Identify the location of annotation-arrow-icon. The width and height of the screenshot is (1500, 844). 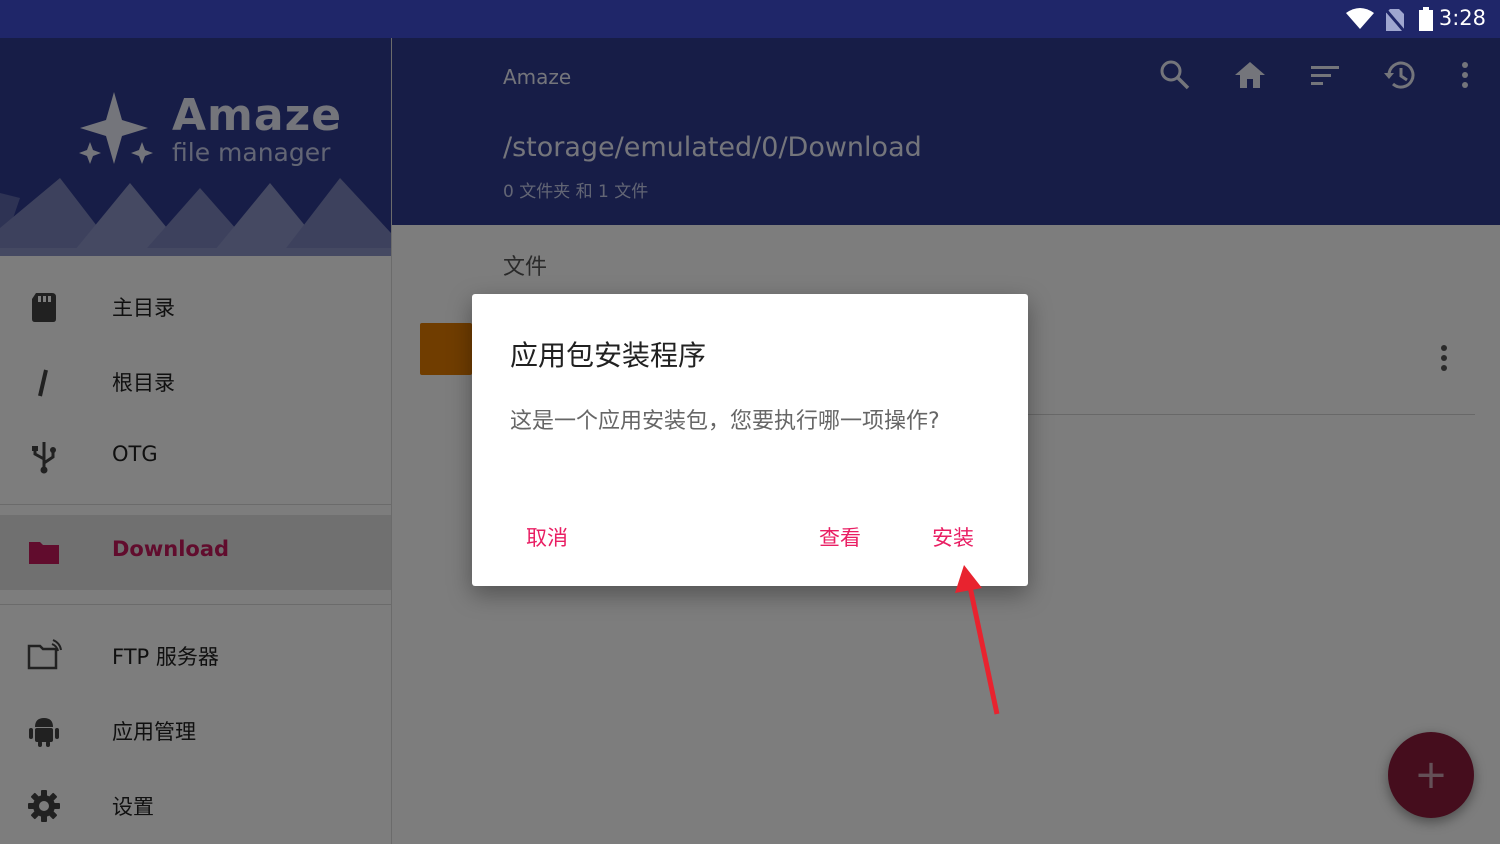
(977, 640).